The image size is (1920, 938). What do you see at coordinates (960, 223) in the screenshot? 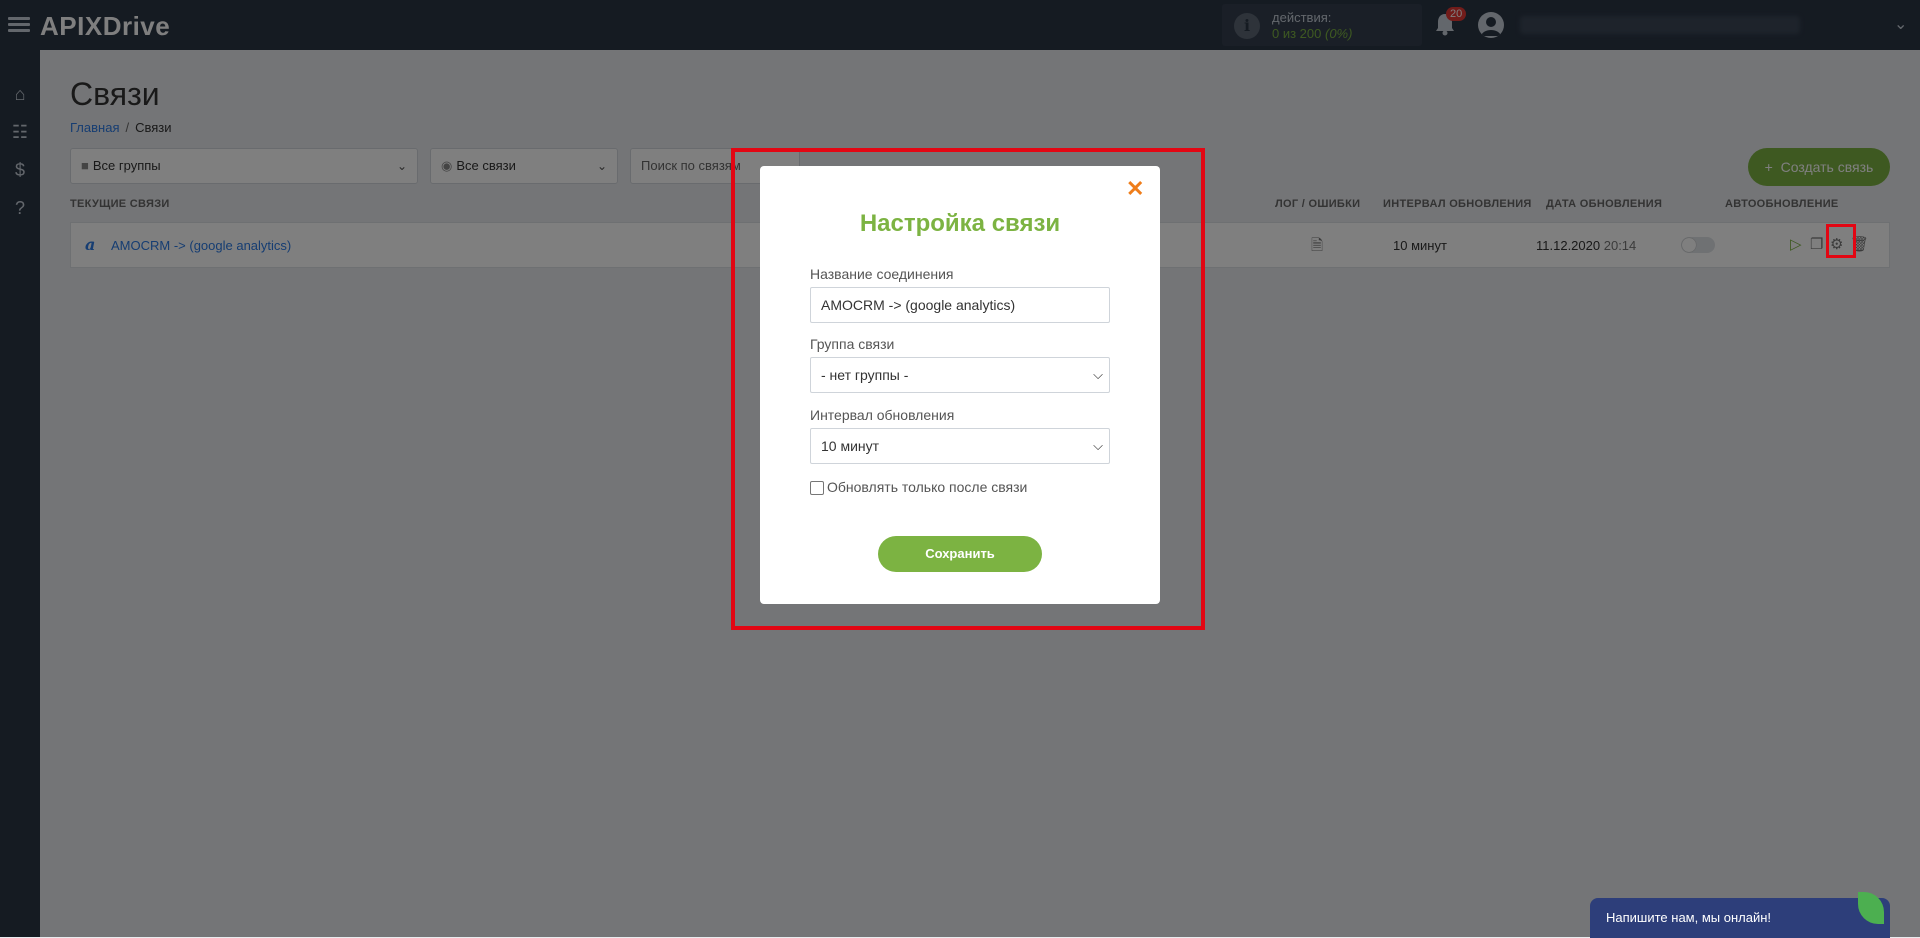
I see `modal-title: Настройка связи` at bounding box center [960, 223].